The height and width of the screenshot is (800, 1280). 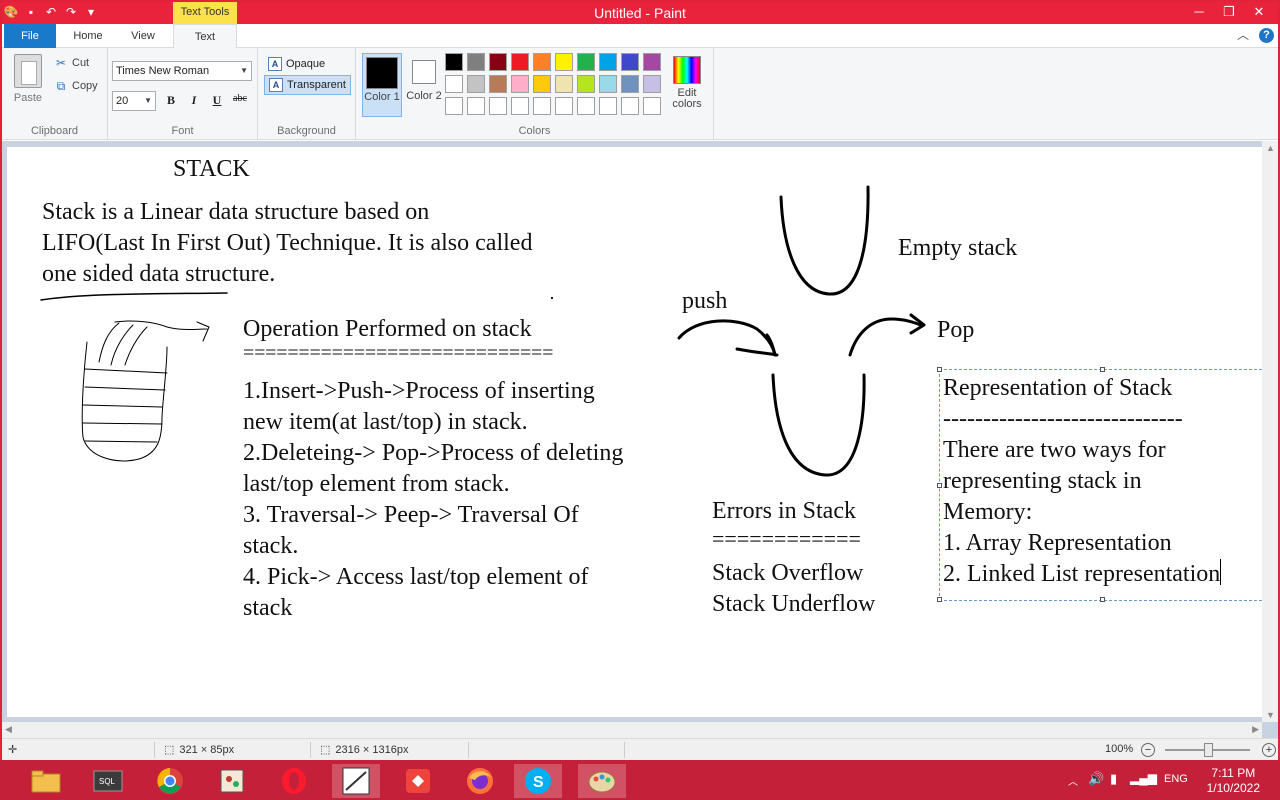 What do you see at coordinates (1266, 35) in the screenshot?
I see `help-icon: ?` at bounding box center [1266, 35].